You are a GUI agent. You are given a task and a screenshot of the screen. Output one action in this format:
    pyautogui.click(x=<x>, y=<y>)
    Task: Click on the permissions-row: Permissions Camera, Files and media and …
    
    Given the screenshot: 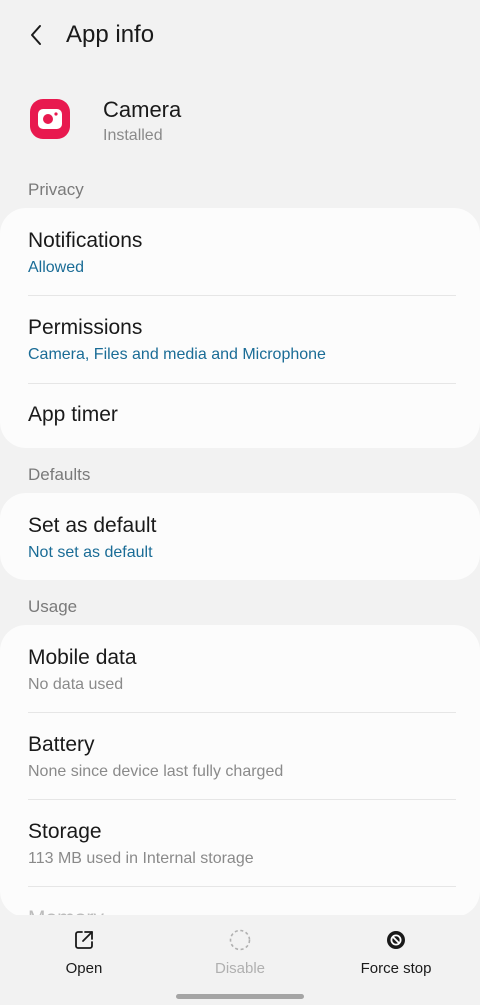 What is the action you would take?
    pyautogui.click(x=240, y=340)
    